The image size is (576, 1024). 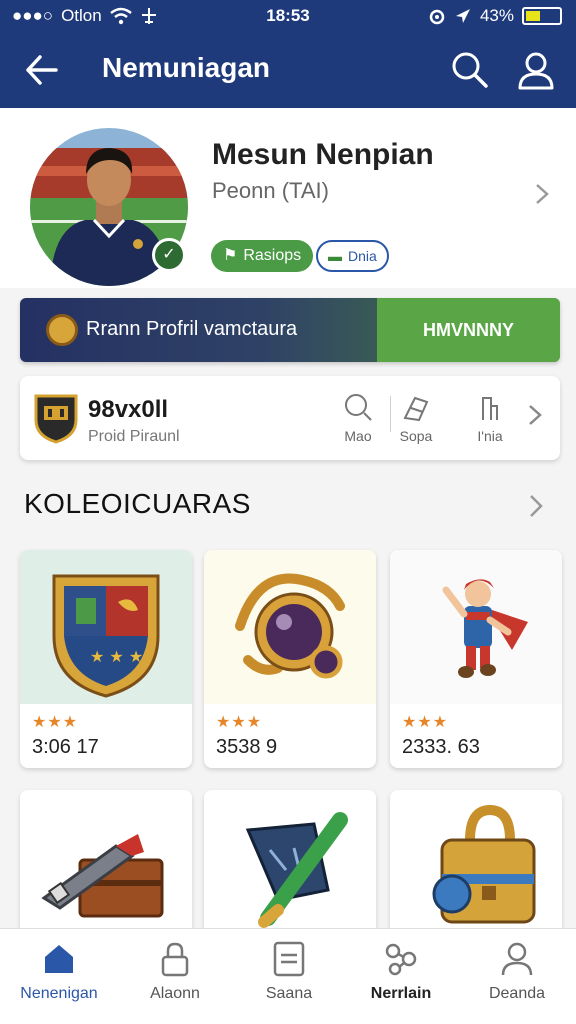 I want to click on stat-action-label: Sopa, so click(x=416, y=436).